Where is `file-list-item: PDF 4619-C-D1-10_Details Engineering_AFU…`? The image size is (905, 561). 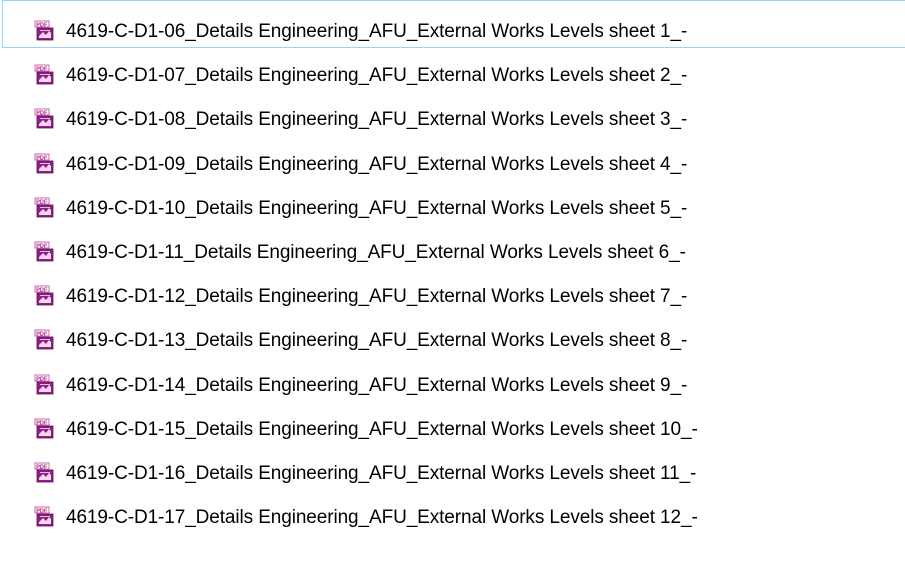 file-list-item: PDF 4619-C-D1-10_Details Engineering_AFU… is located at coordinates (452, 218).